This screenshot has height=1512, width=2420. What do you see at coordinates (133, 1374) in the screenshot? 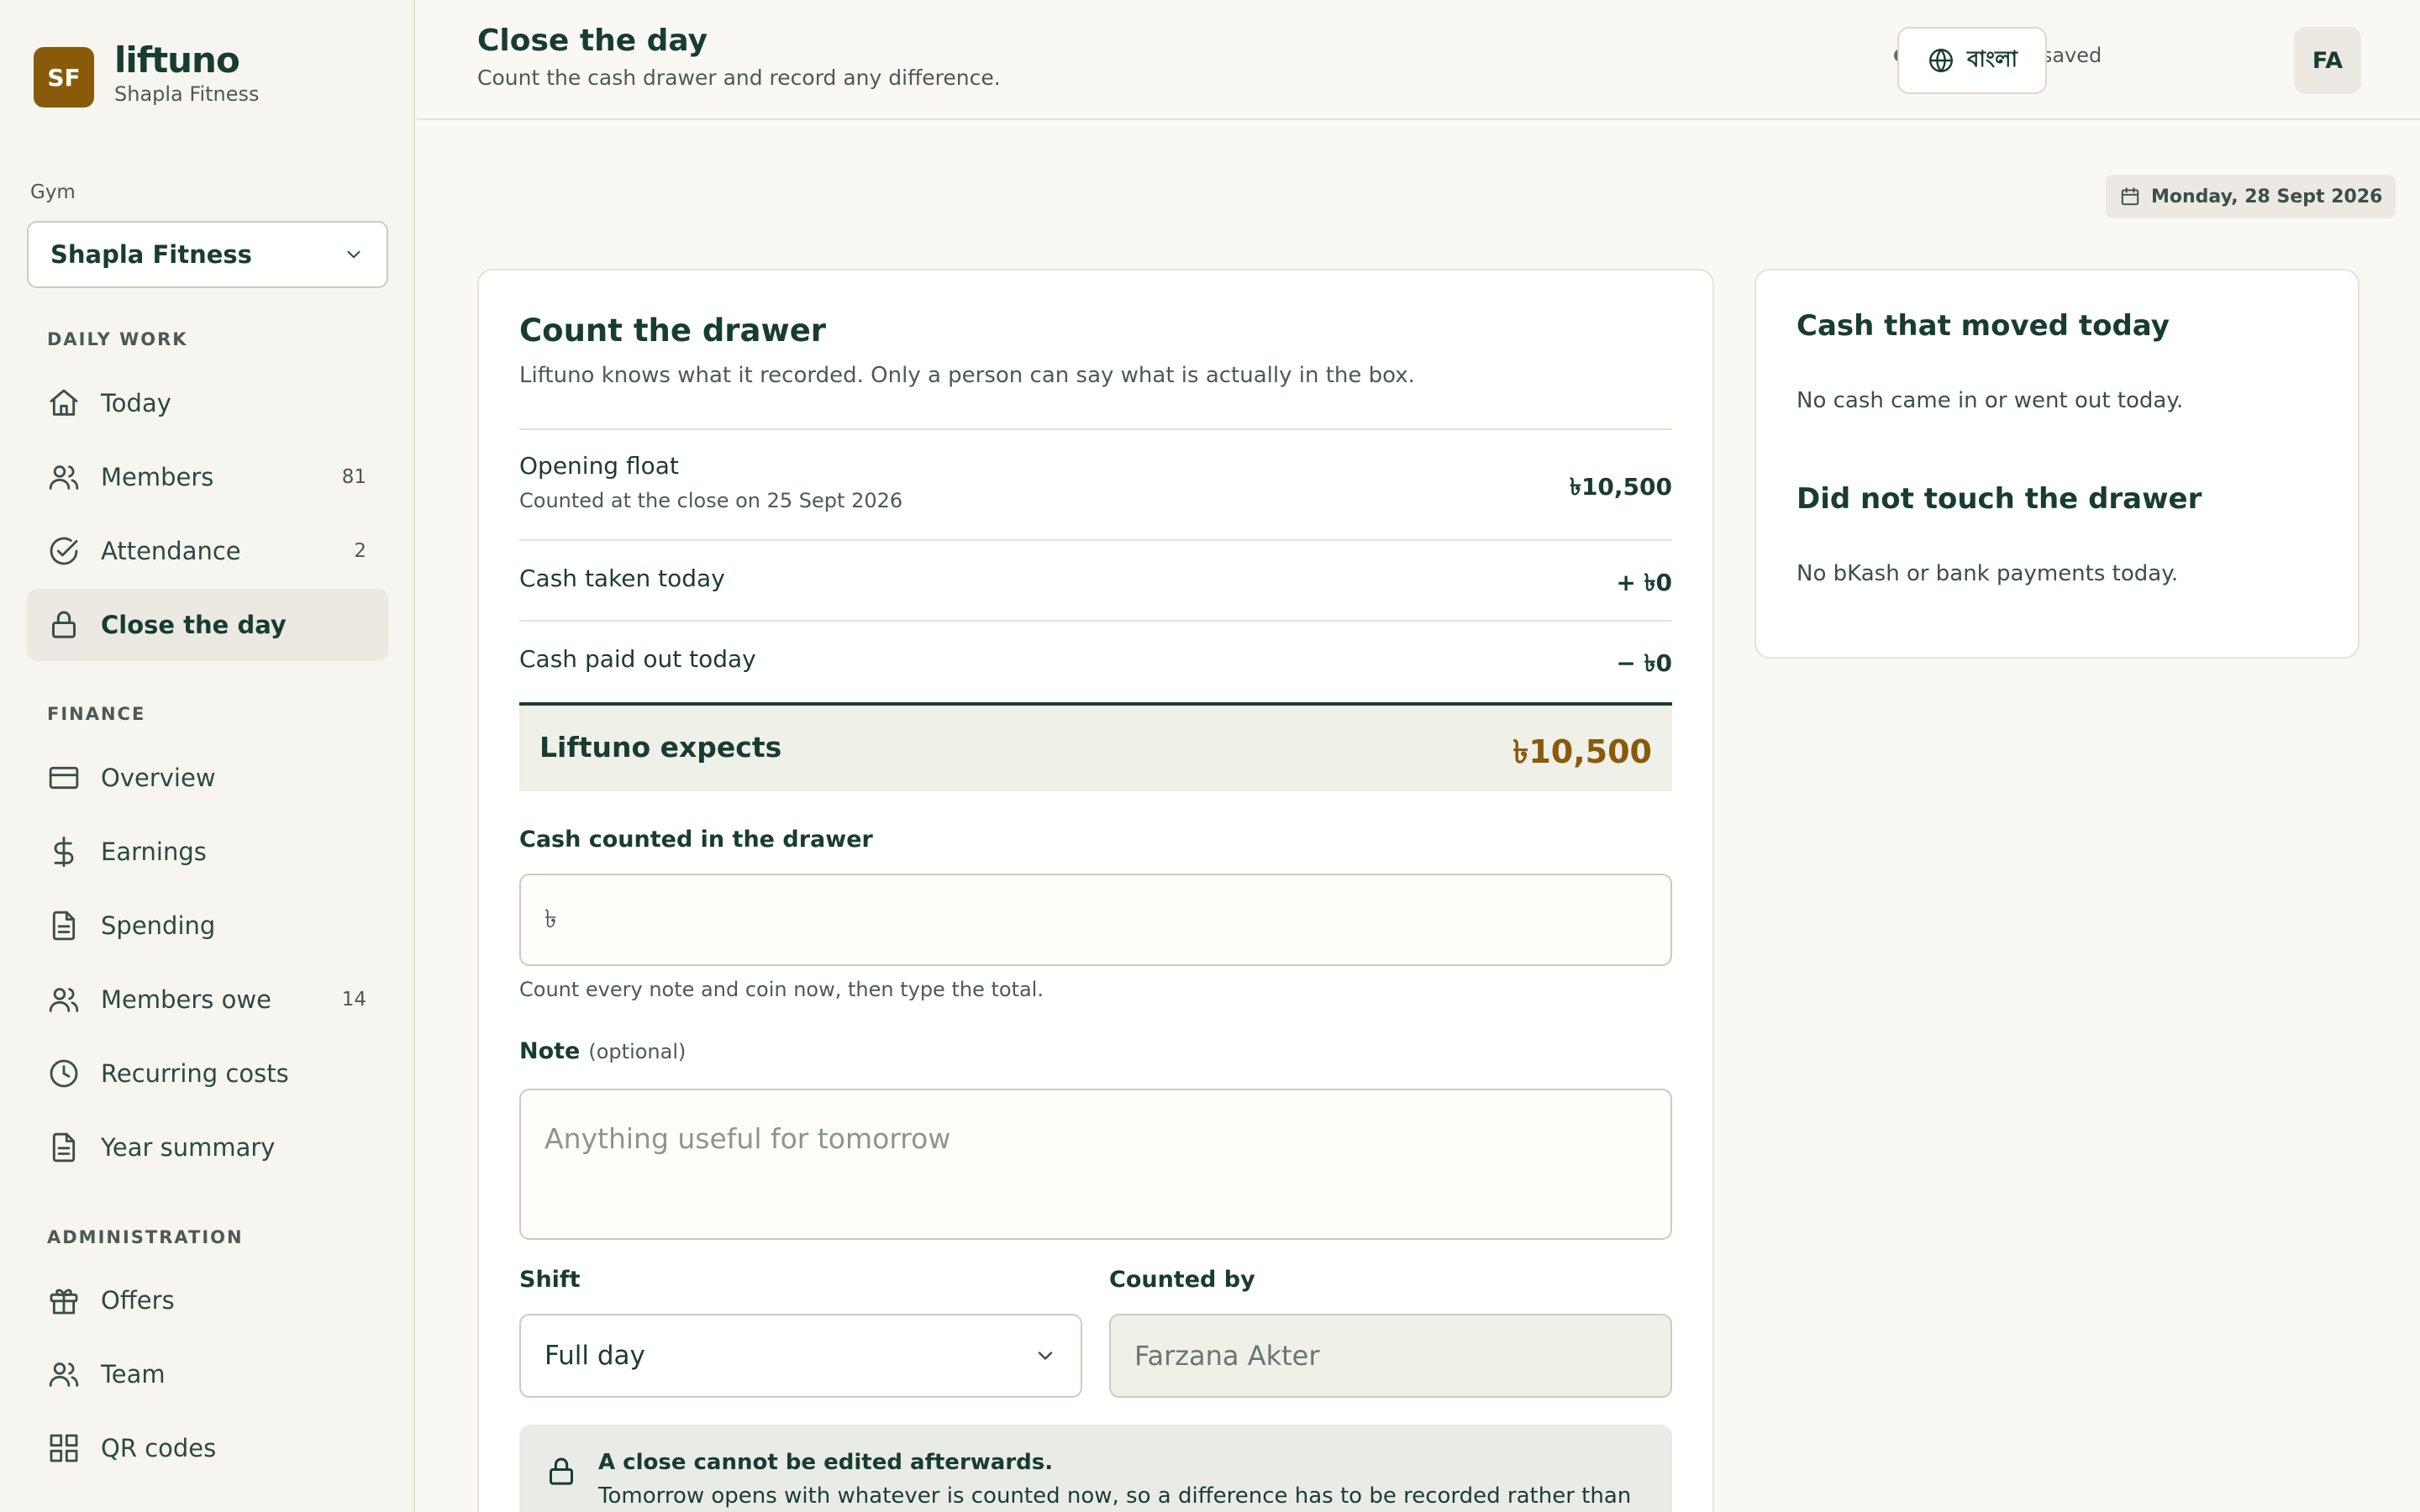
I see `sidebar-item-label: Team` at bounding box center [133, 1374].